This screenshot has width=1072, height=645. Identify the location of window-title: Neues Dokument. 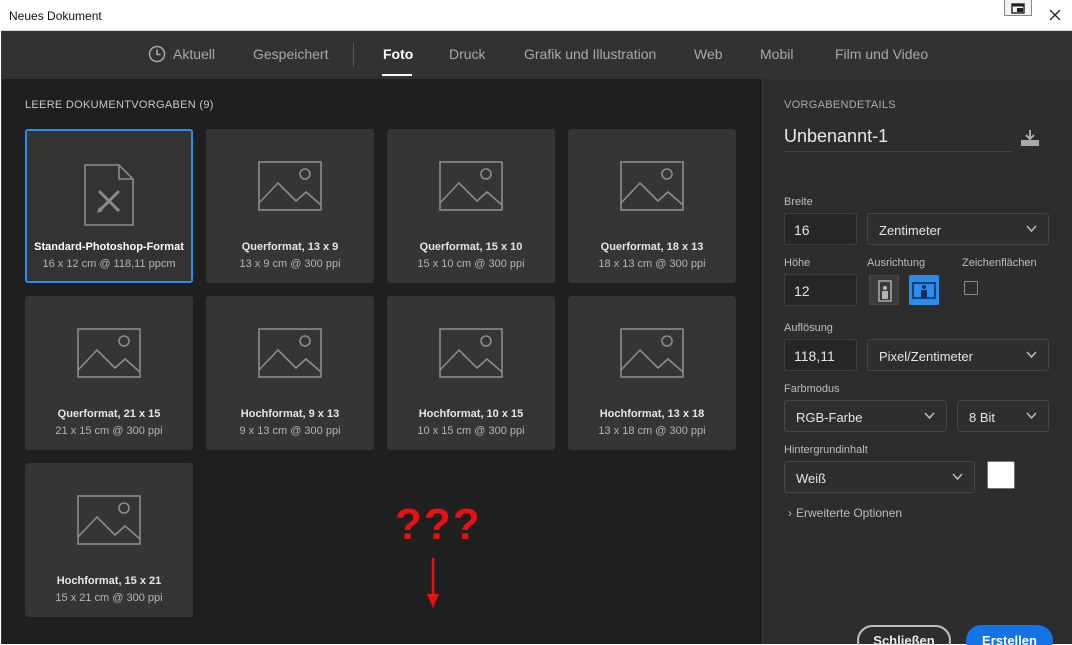
(55, 16).